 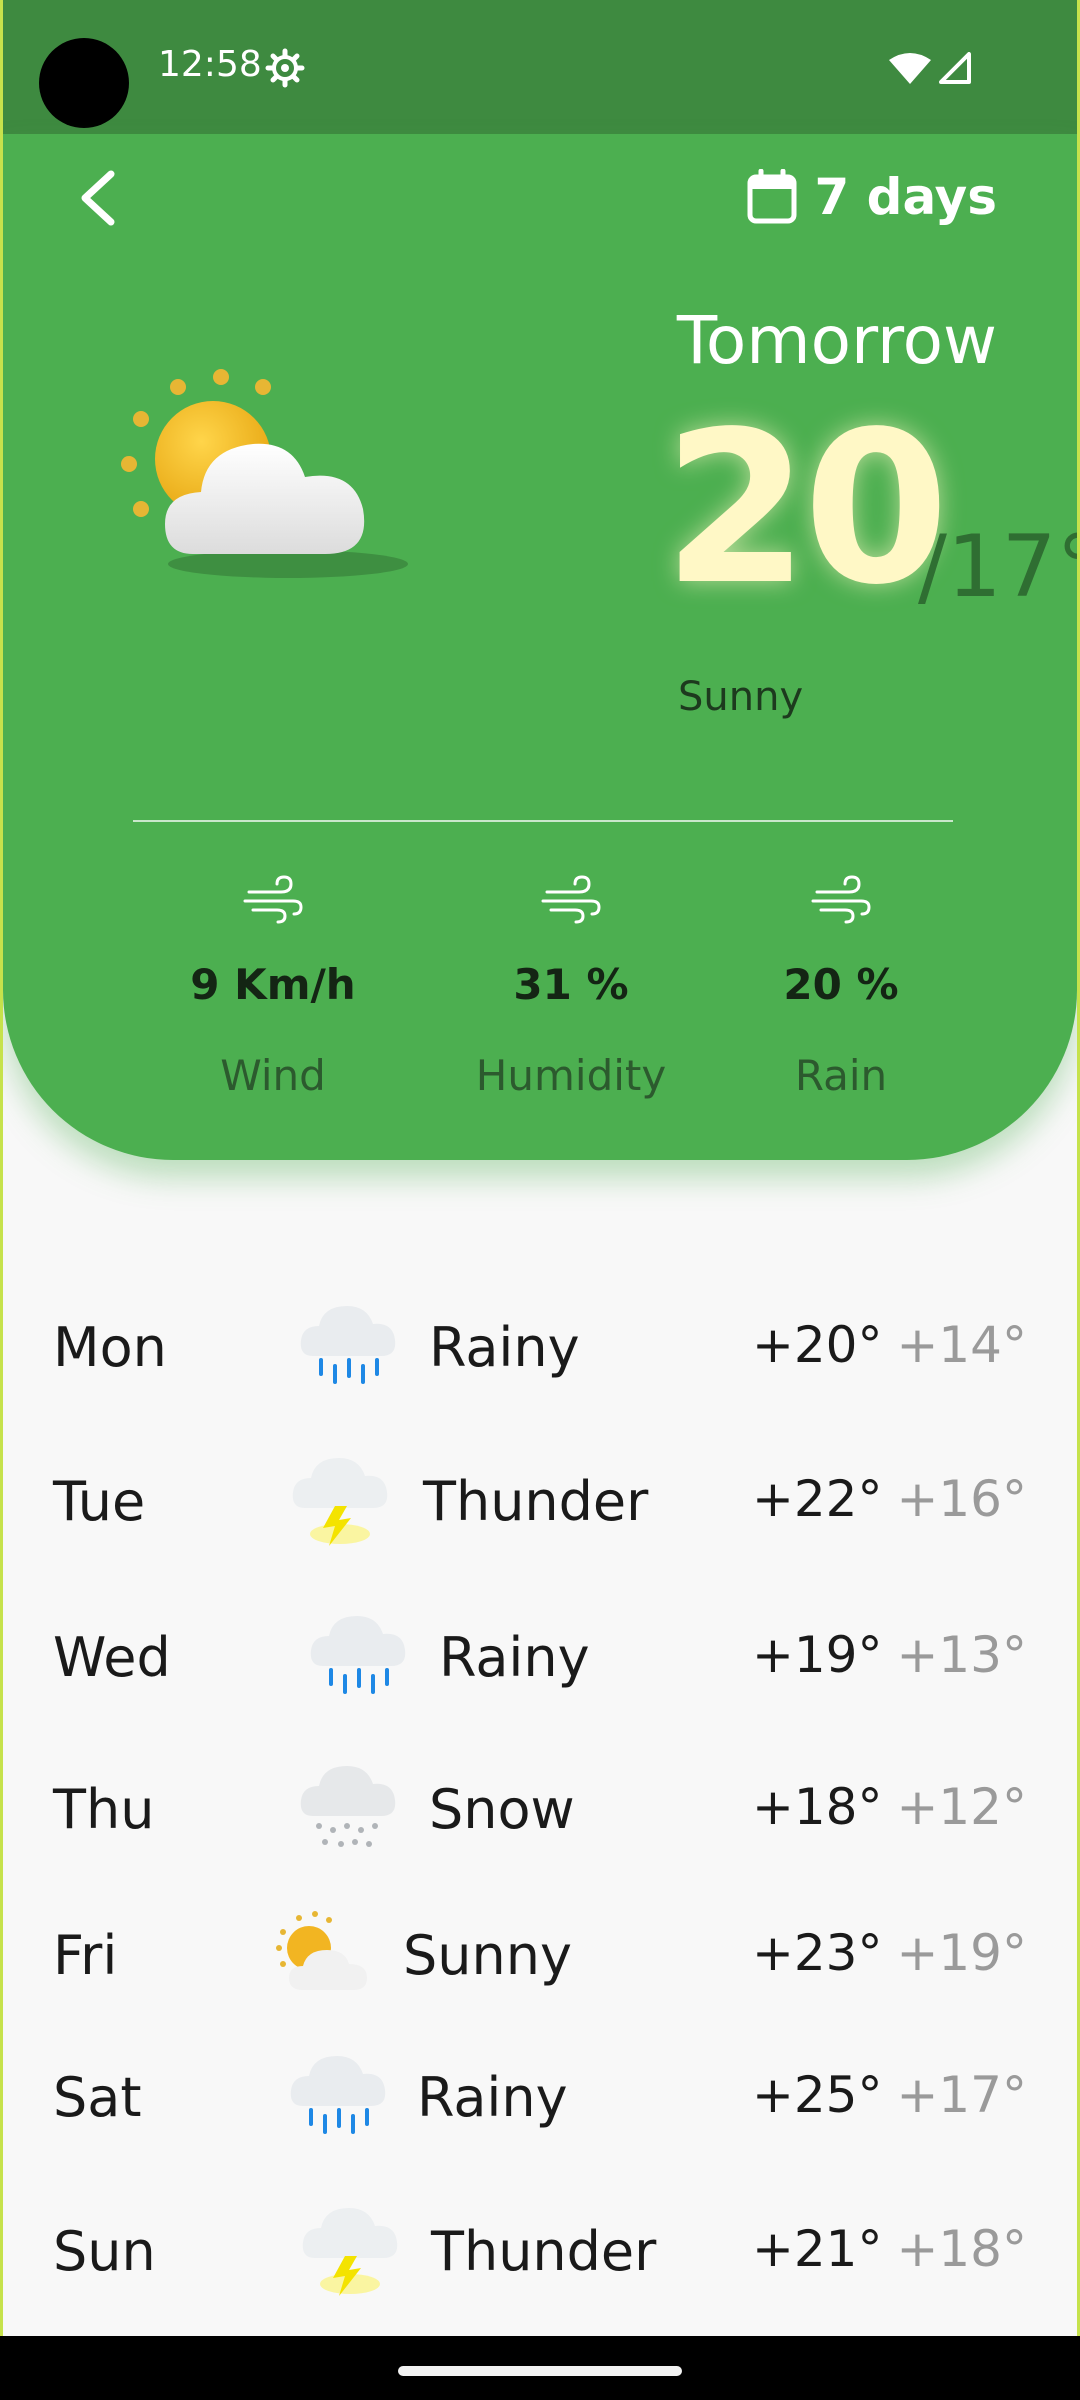 What do you see at coordinates (487, 1955) in the screenshot?
I see `forecast-condition: Sunny` at bounding box center [487, 1955].